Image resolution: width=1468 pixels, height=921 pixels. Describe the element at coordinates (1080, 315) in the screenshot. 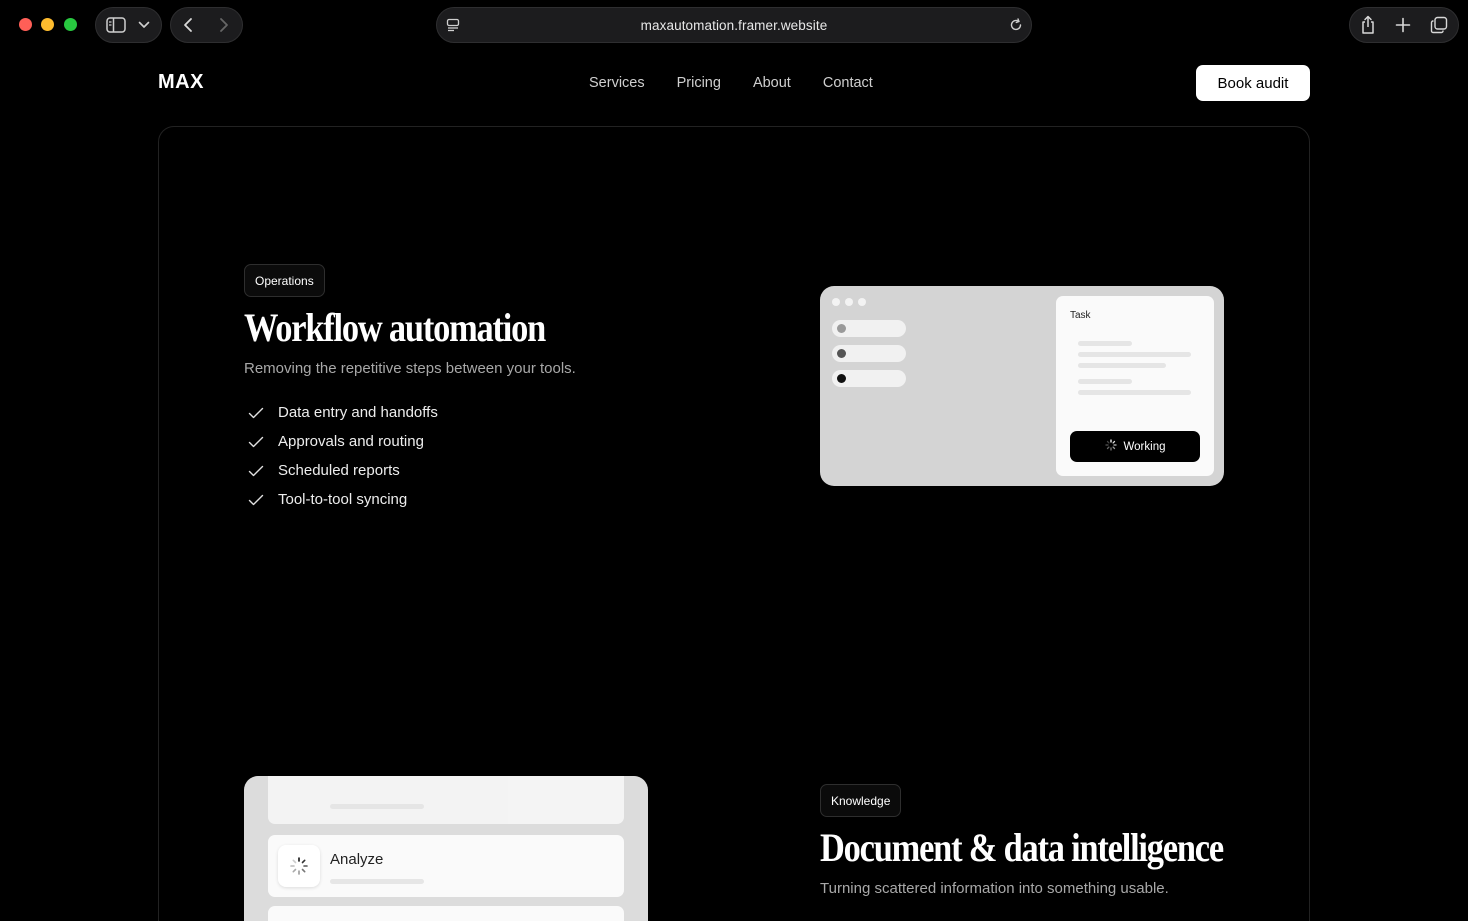

I see `task-label: Task` at that location.